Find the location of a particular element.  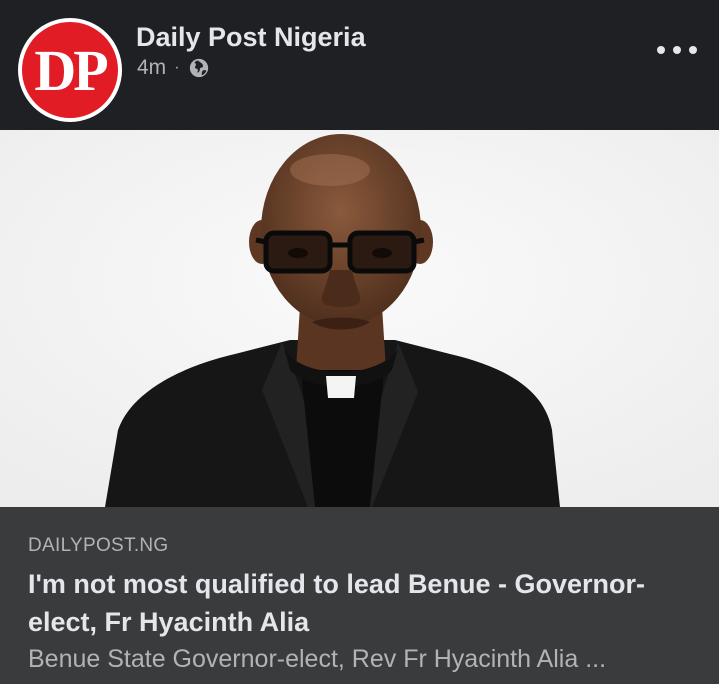

page-avatar: DP is located at coordinates (70, 70).